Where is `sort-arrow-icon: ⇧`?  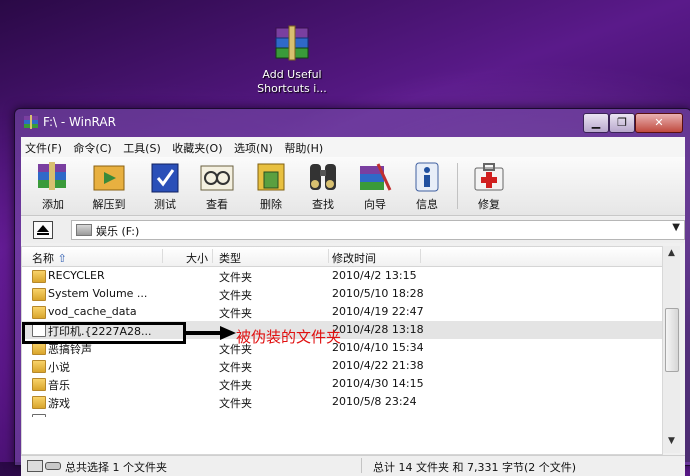
sort-arrow-icon: ⇧ is located at coordinates (62, 258).